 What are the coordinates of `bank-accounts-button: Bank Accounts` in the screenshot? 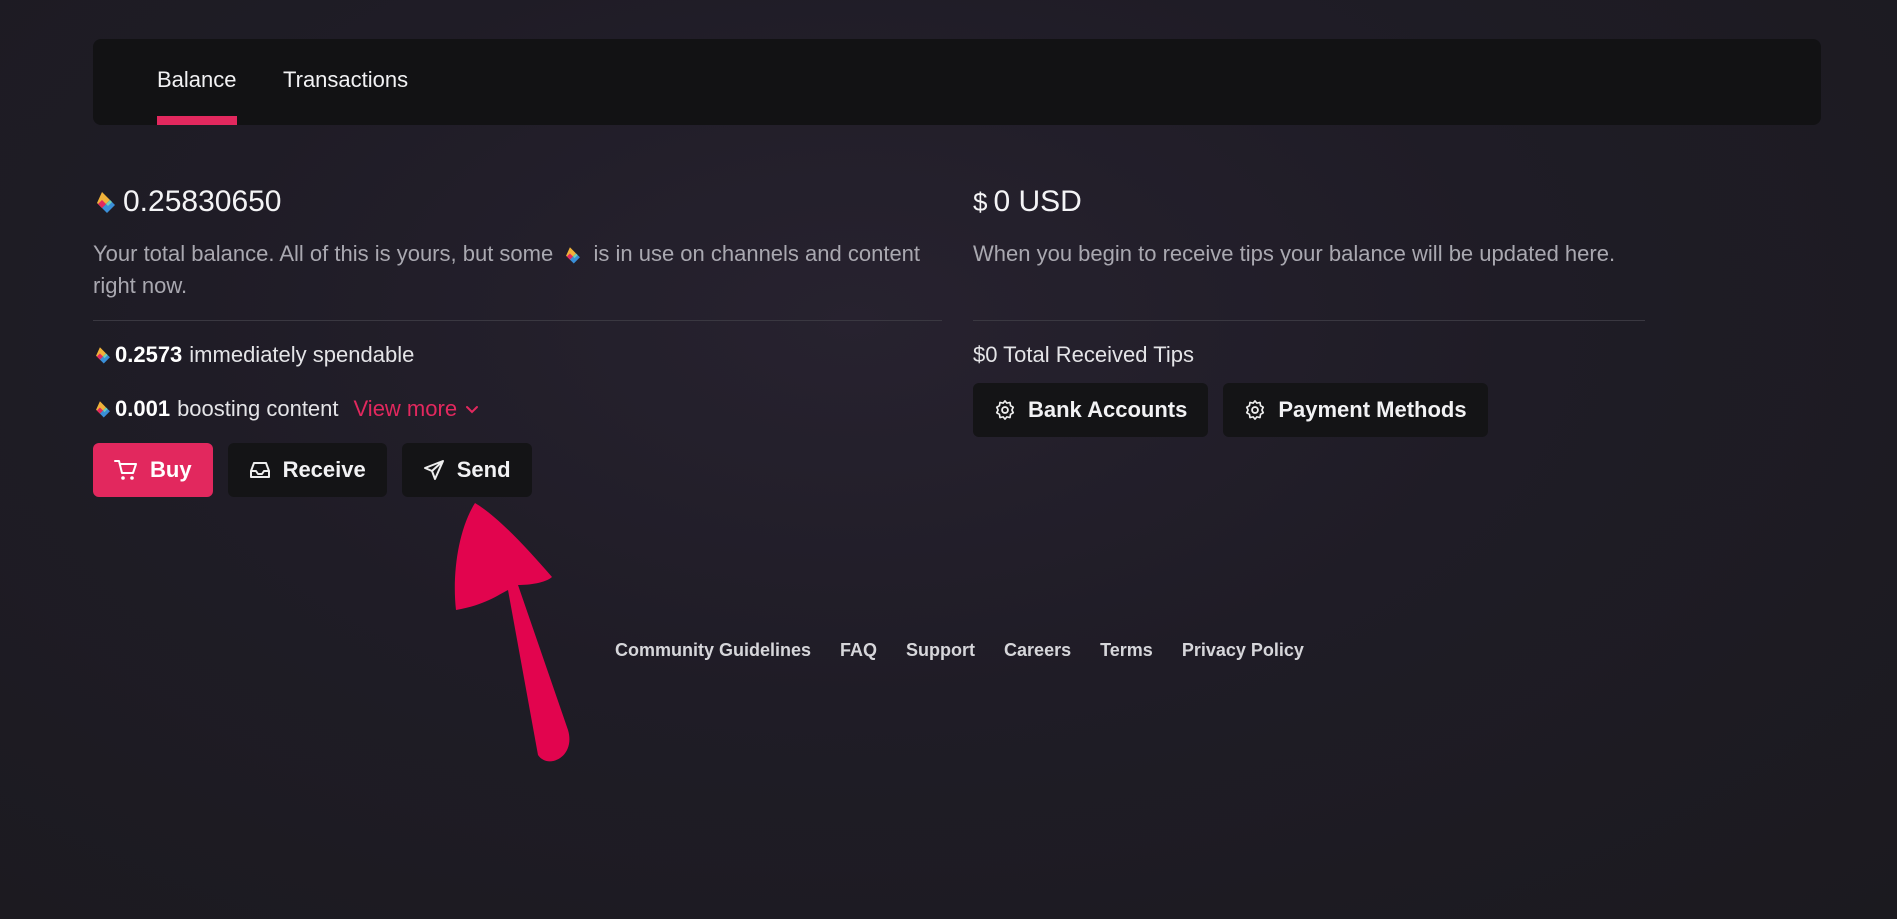 It's located at (1091, 410).